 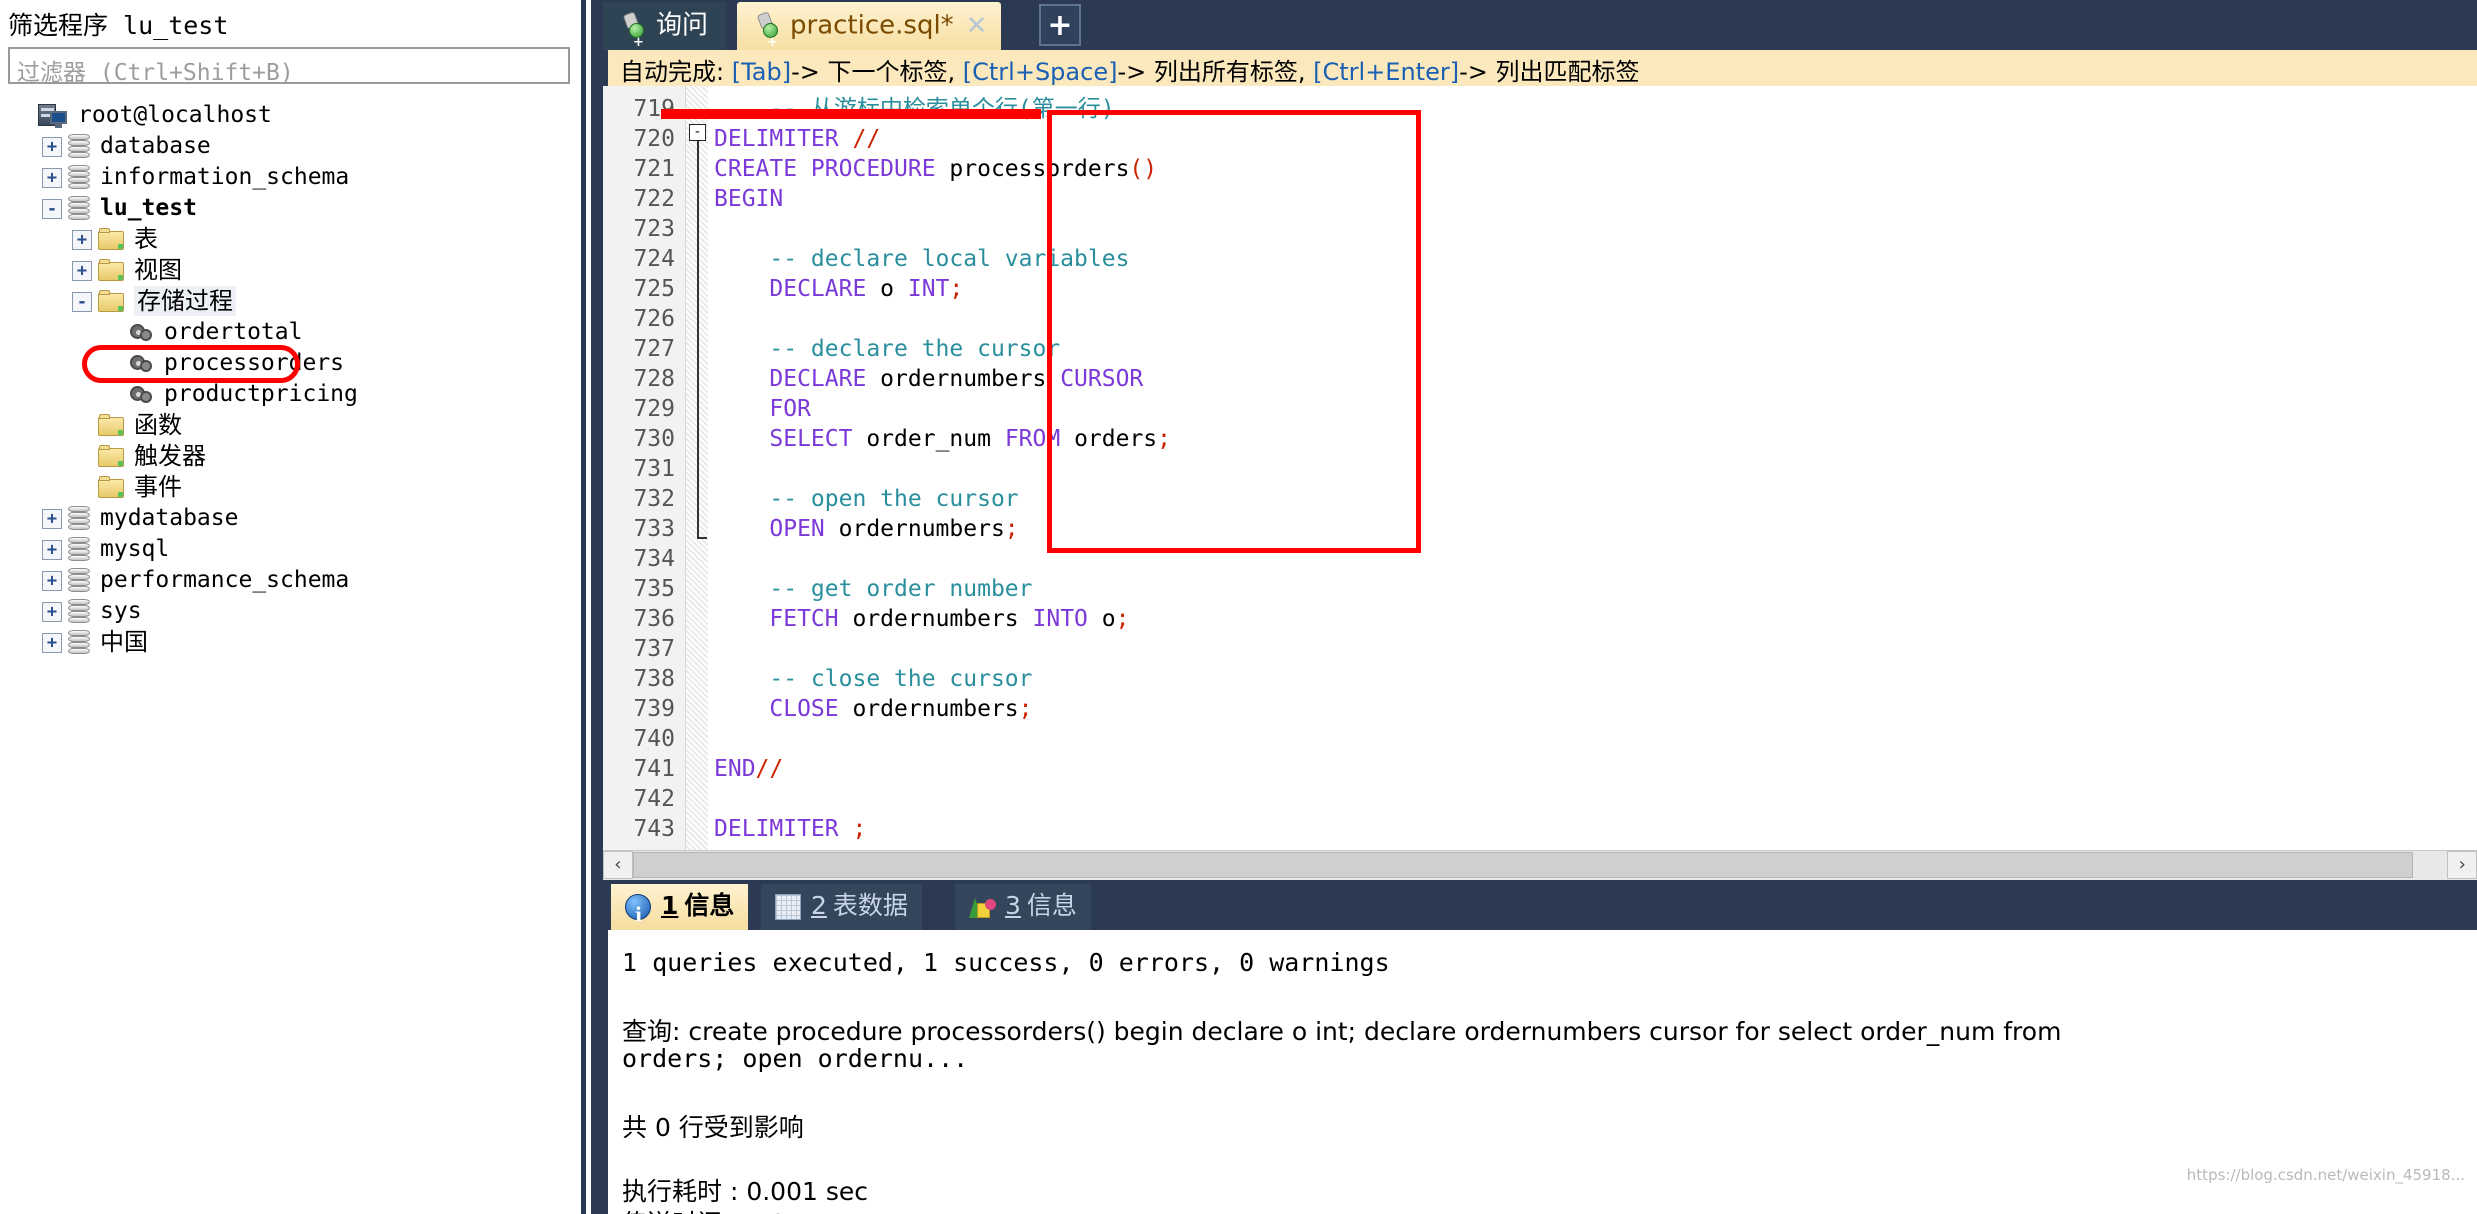 I want to click on hint-text-tab: -> 下一个标签,, so click(x=873, y=72).